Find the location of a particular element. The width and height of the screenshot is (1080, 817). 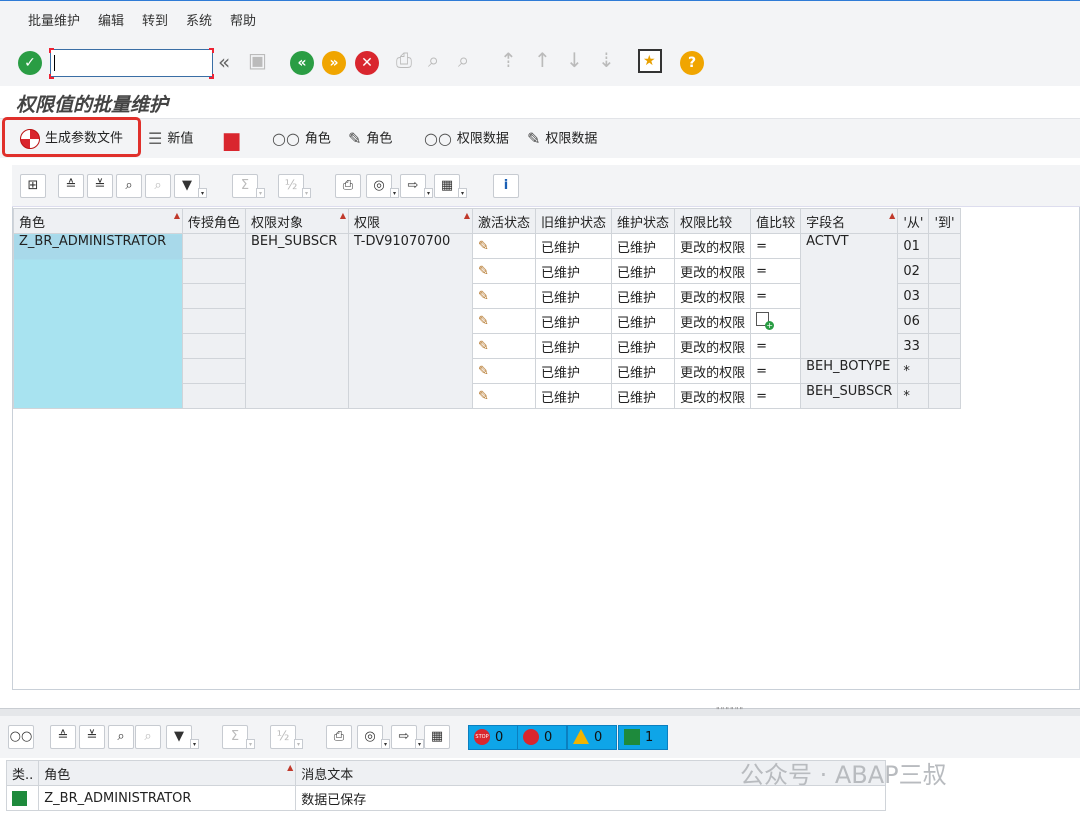

save-icon: ▣ is located at coordinates (257, 60).